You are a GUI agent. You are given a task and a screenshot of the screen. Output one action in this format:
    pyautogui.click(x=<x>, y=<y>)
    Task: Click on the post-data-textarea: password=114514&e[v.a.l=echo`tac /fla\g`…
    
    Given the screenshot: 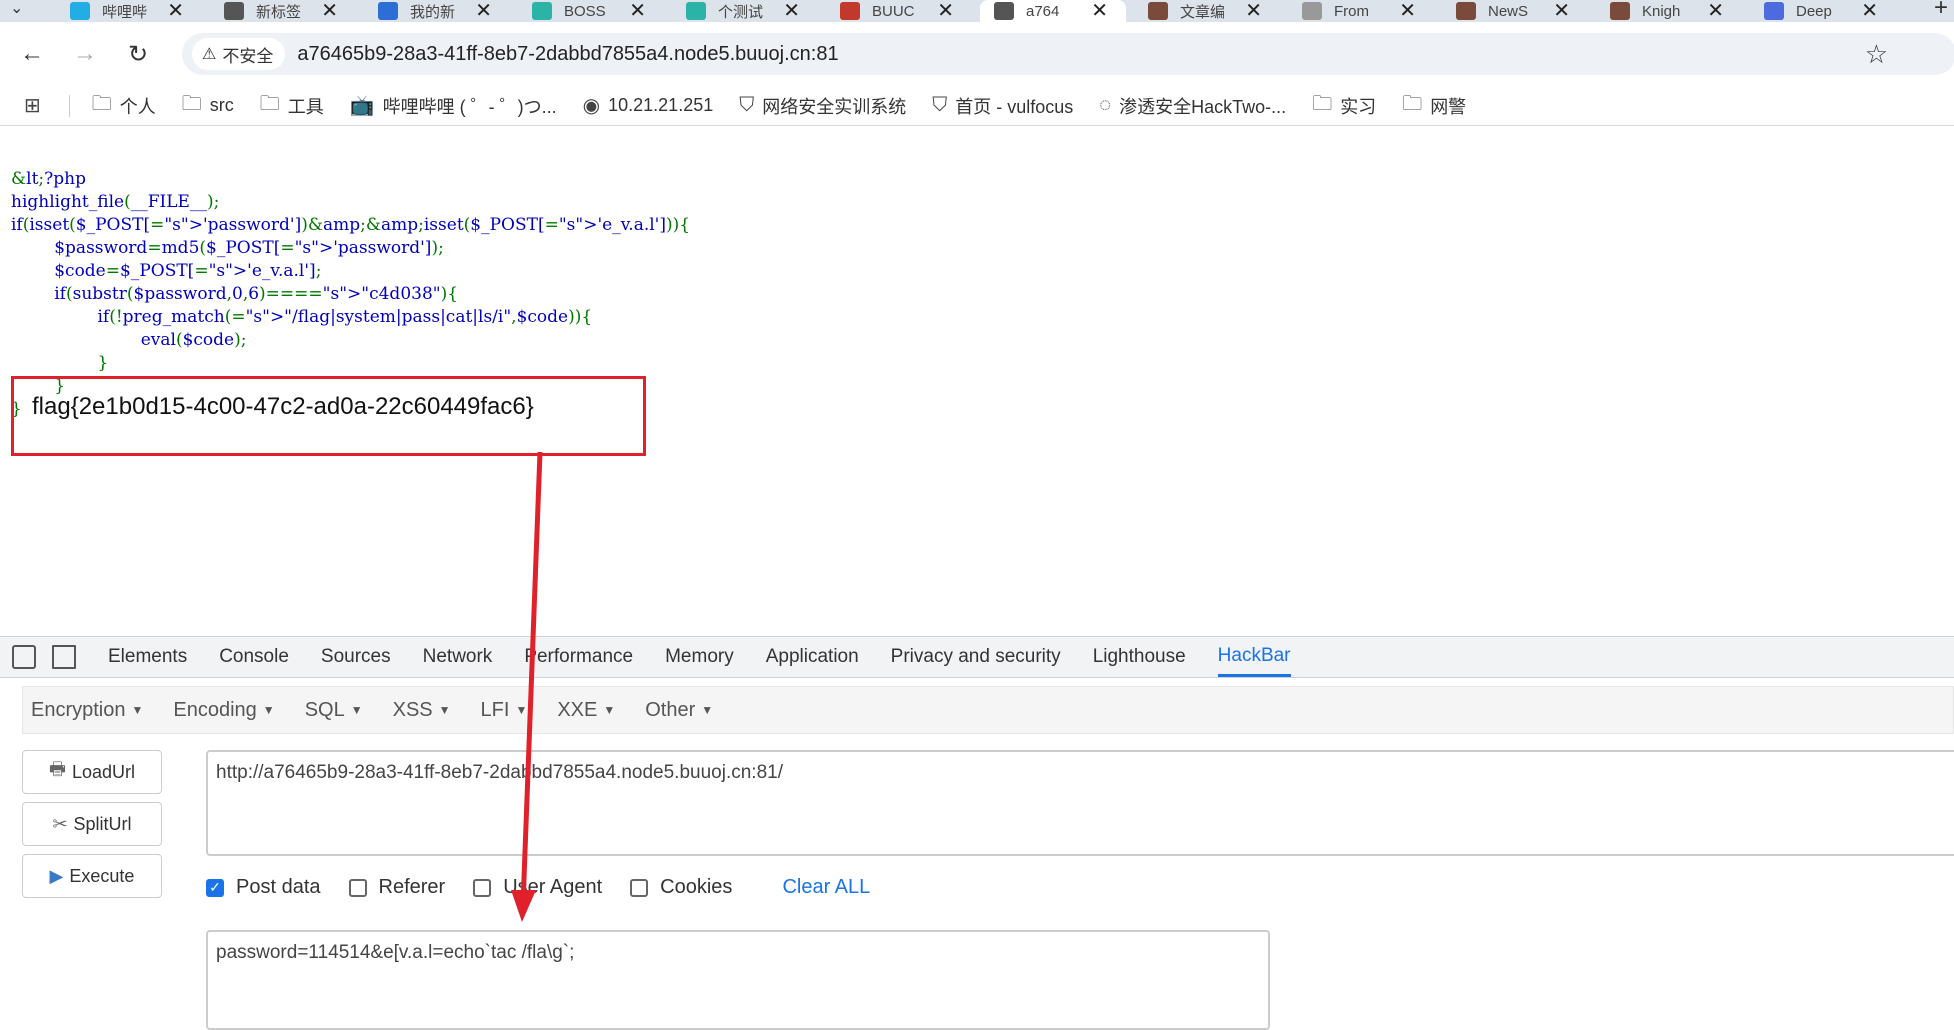 What is the action you would take?
    pyautogui.click(x=738, y=980)
    